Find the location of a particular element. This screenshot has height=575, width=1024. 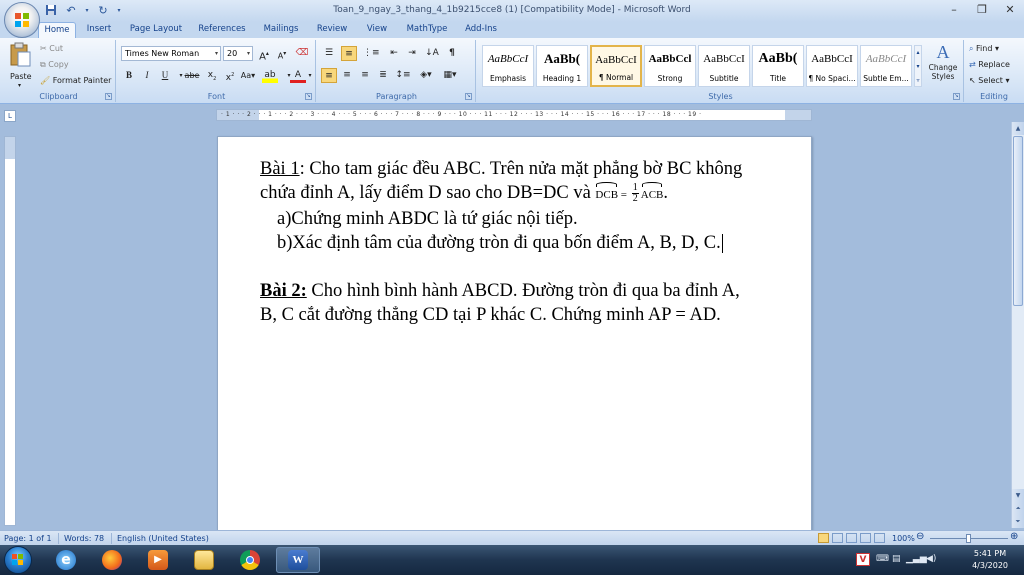

scroll-up-icon: ▲ is located at coordinates (1018, 128).